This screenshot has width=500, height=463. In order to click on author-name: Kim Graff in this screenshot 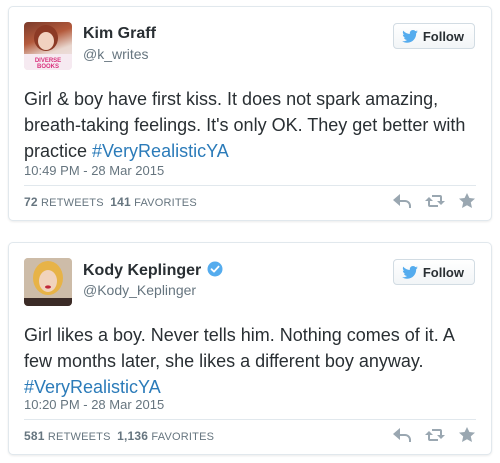, I will do `click(119, 34)`.